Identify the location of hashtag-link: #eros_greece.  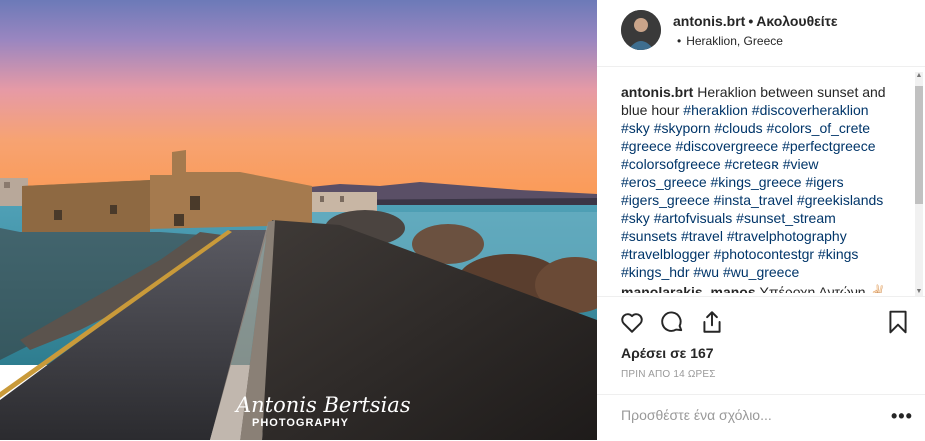
(664, 182).